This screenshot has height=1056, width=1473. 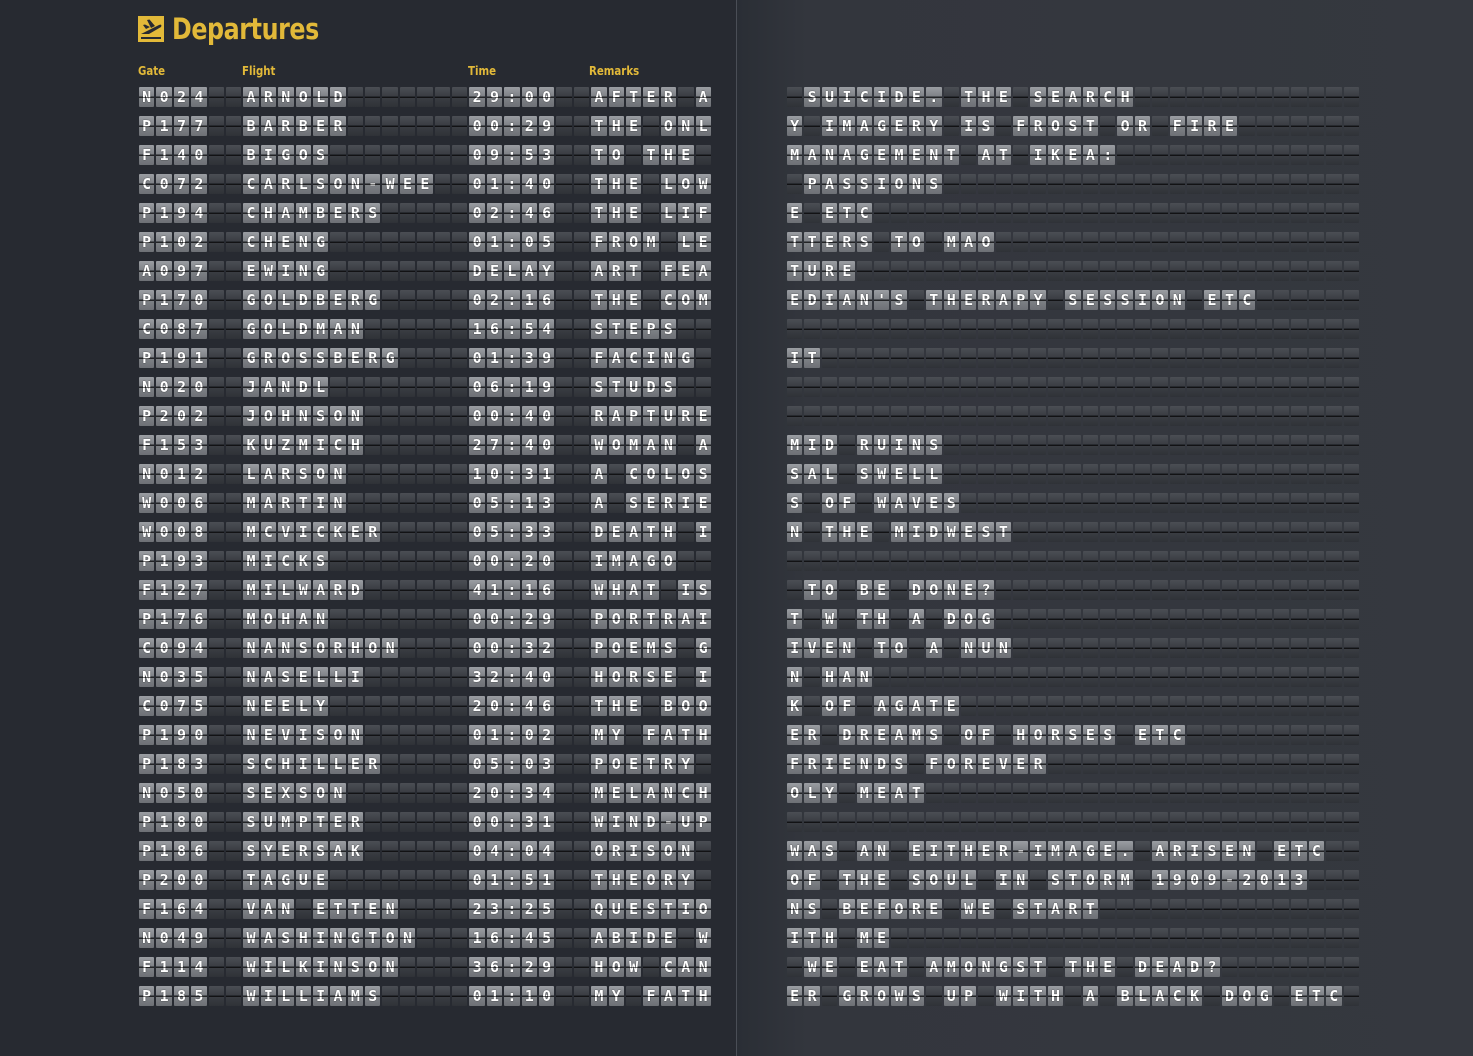 What do you see at coordinates (244, 29) in the screenshot?
I see `page-title: Departures` at bounding box center [244, 29].